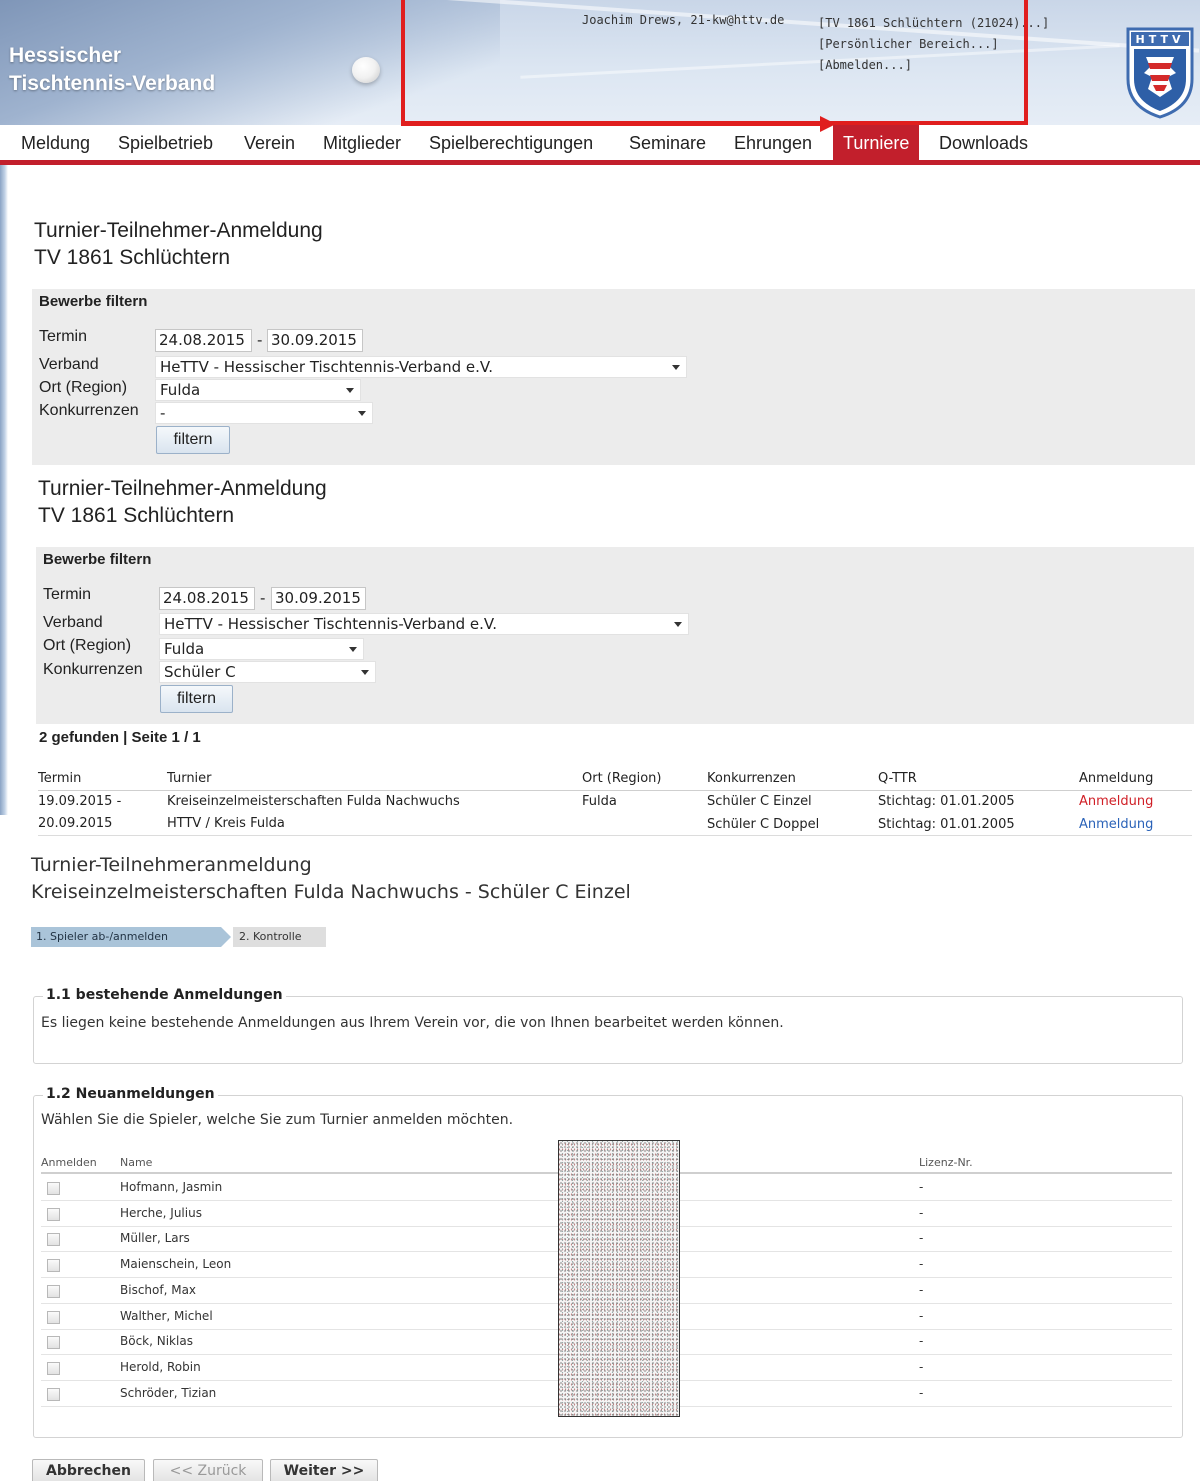  Describe the element at coordinates (208, 1470) in the screenshot. I see `back-button: << Zurück` at that location.